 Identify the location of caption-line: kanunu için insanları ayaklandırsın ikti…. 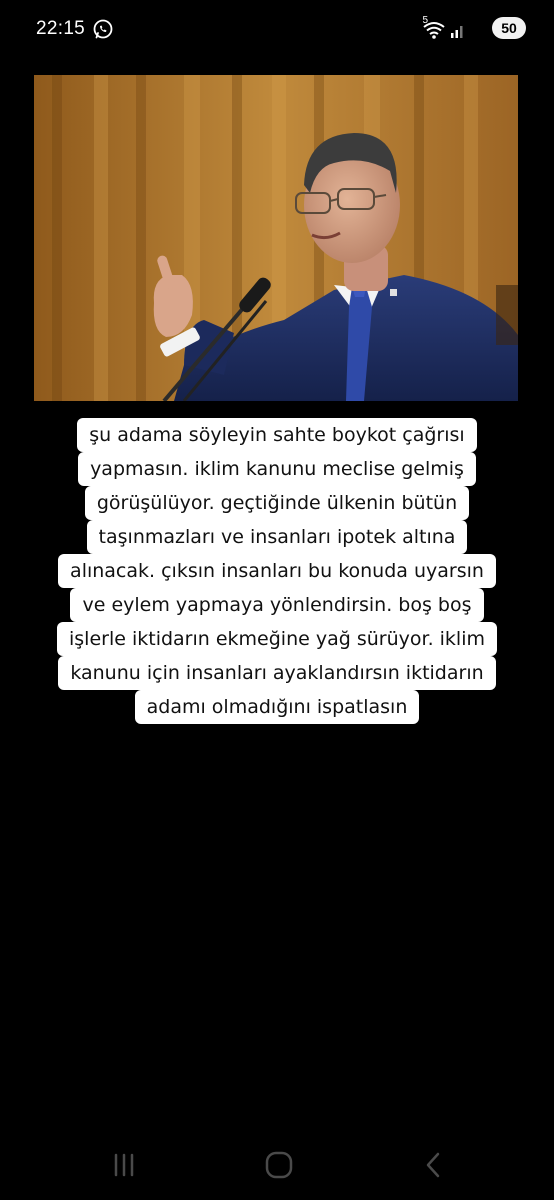
(277, 673).